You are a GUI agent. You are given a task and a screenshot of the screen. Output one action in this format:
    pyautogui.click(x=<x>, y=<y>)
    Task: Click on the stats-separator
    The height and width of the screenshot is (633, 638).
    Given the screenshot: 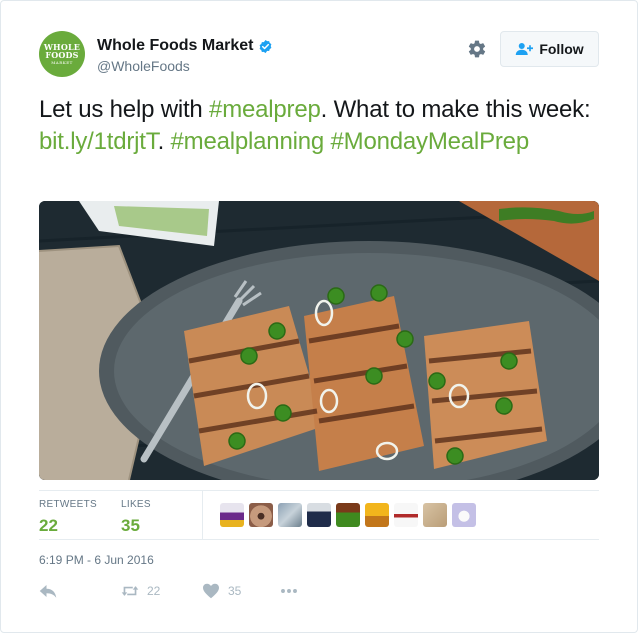 What is the action you would take?
    pyautogui.click(x=202, y=515)
    